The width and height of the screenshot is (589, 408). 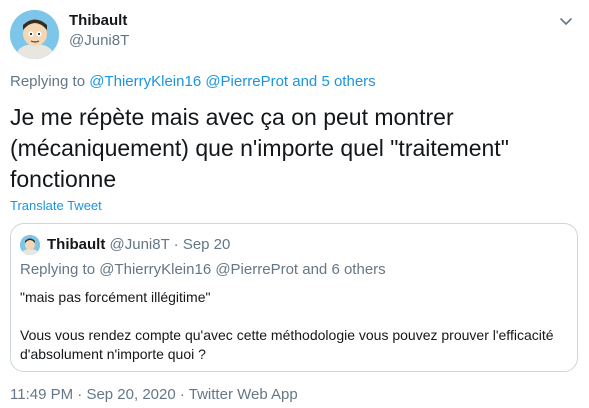 I want to click on quoted-others: 6 others, so click(x=358, y=269).